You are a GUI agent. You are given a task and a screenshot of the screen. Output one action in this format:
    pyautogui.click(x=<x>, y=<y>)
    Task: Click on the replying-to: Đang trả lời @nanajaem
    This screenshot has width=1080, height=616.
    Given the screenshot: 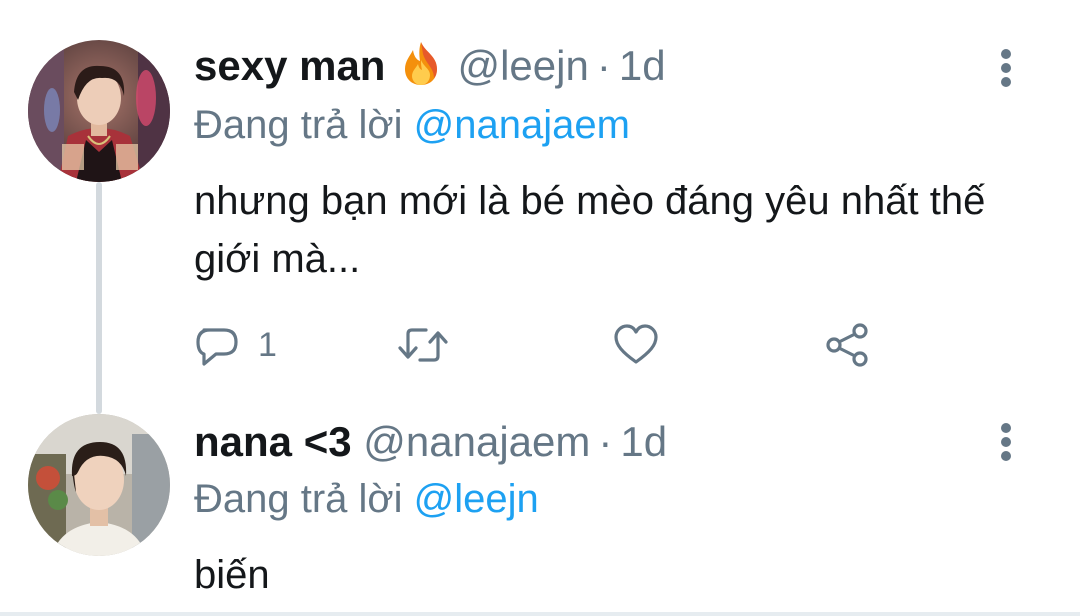 What is the action you would take?
    pyautogui.click(x=412, y=125)
    